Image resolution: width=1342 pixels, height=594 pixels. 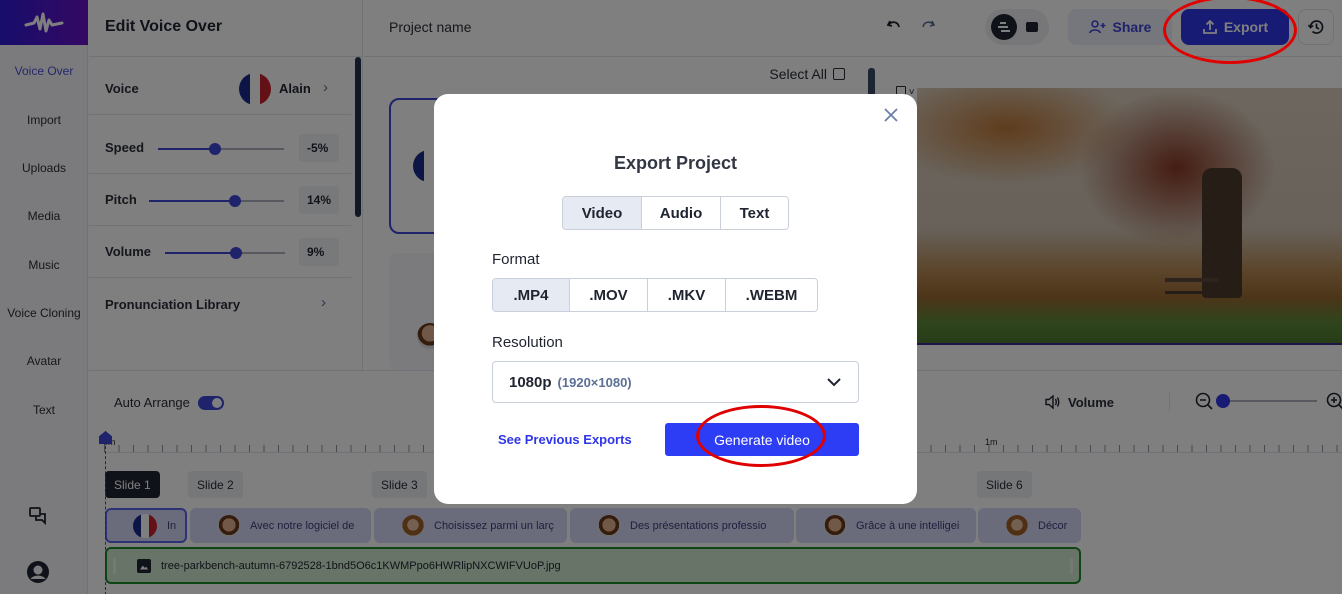 I want to click on generate-video-button: Generate video, so click(x=762, y=439).